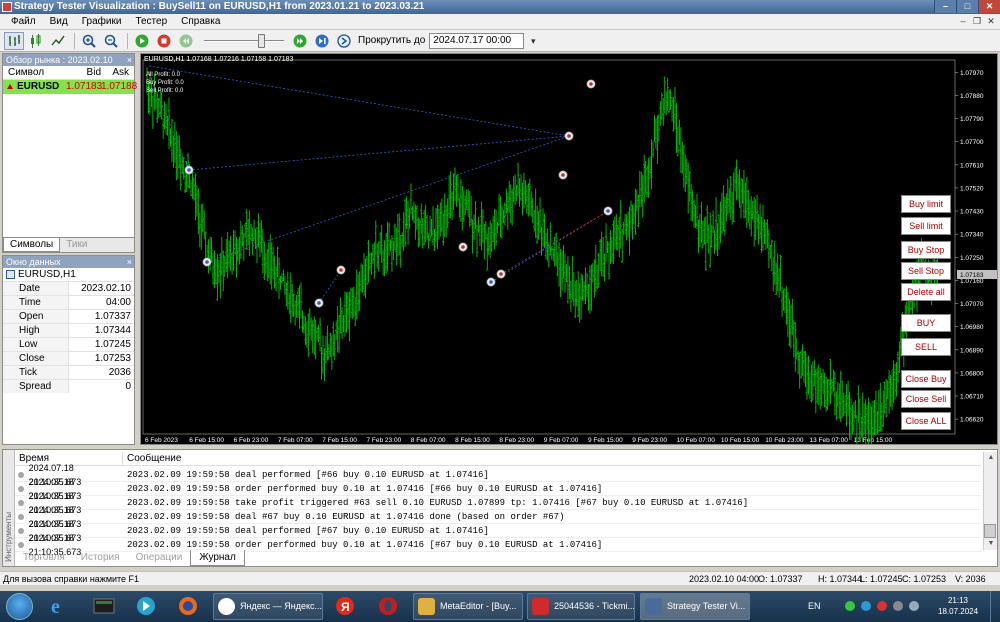  Describe the element at coordinates (188, 606) in the screenshot. I see `firefox-icon` at that location.